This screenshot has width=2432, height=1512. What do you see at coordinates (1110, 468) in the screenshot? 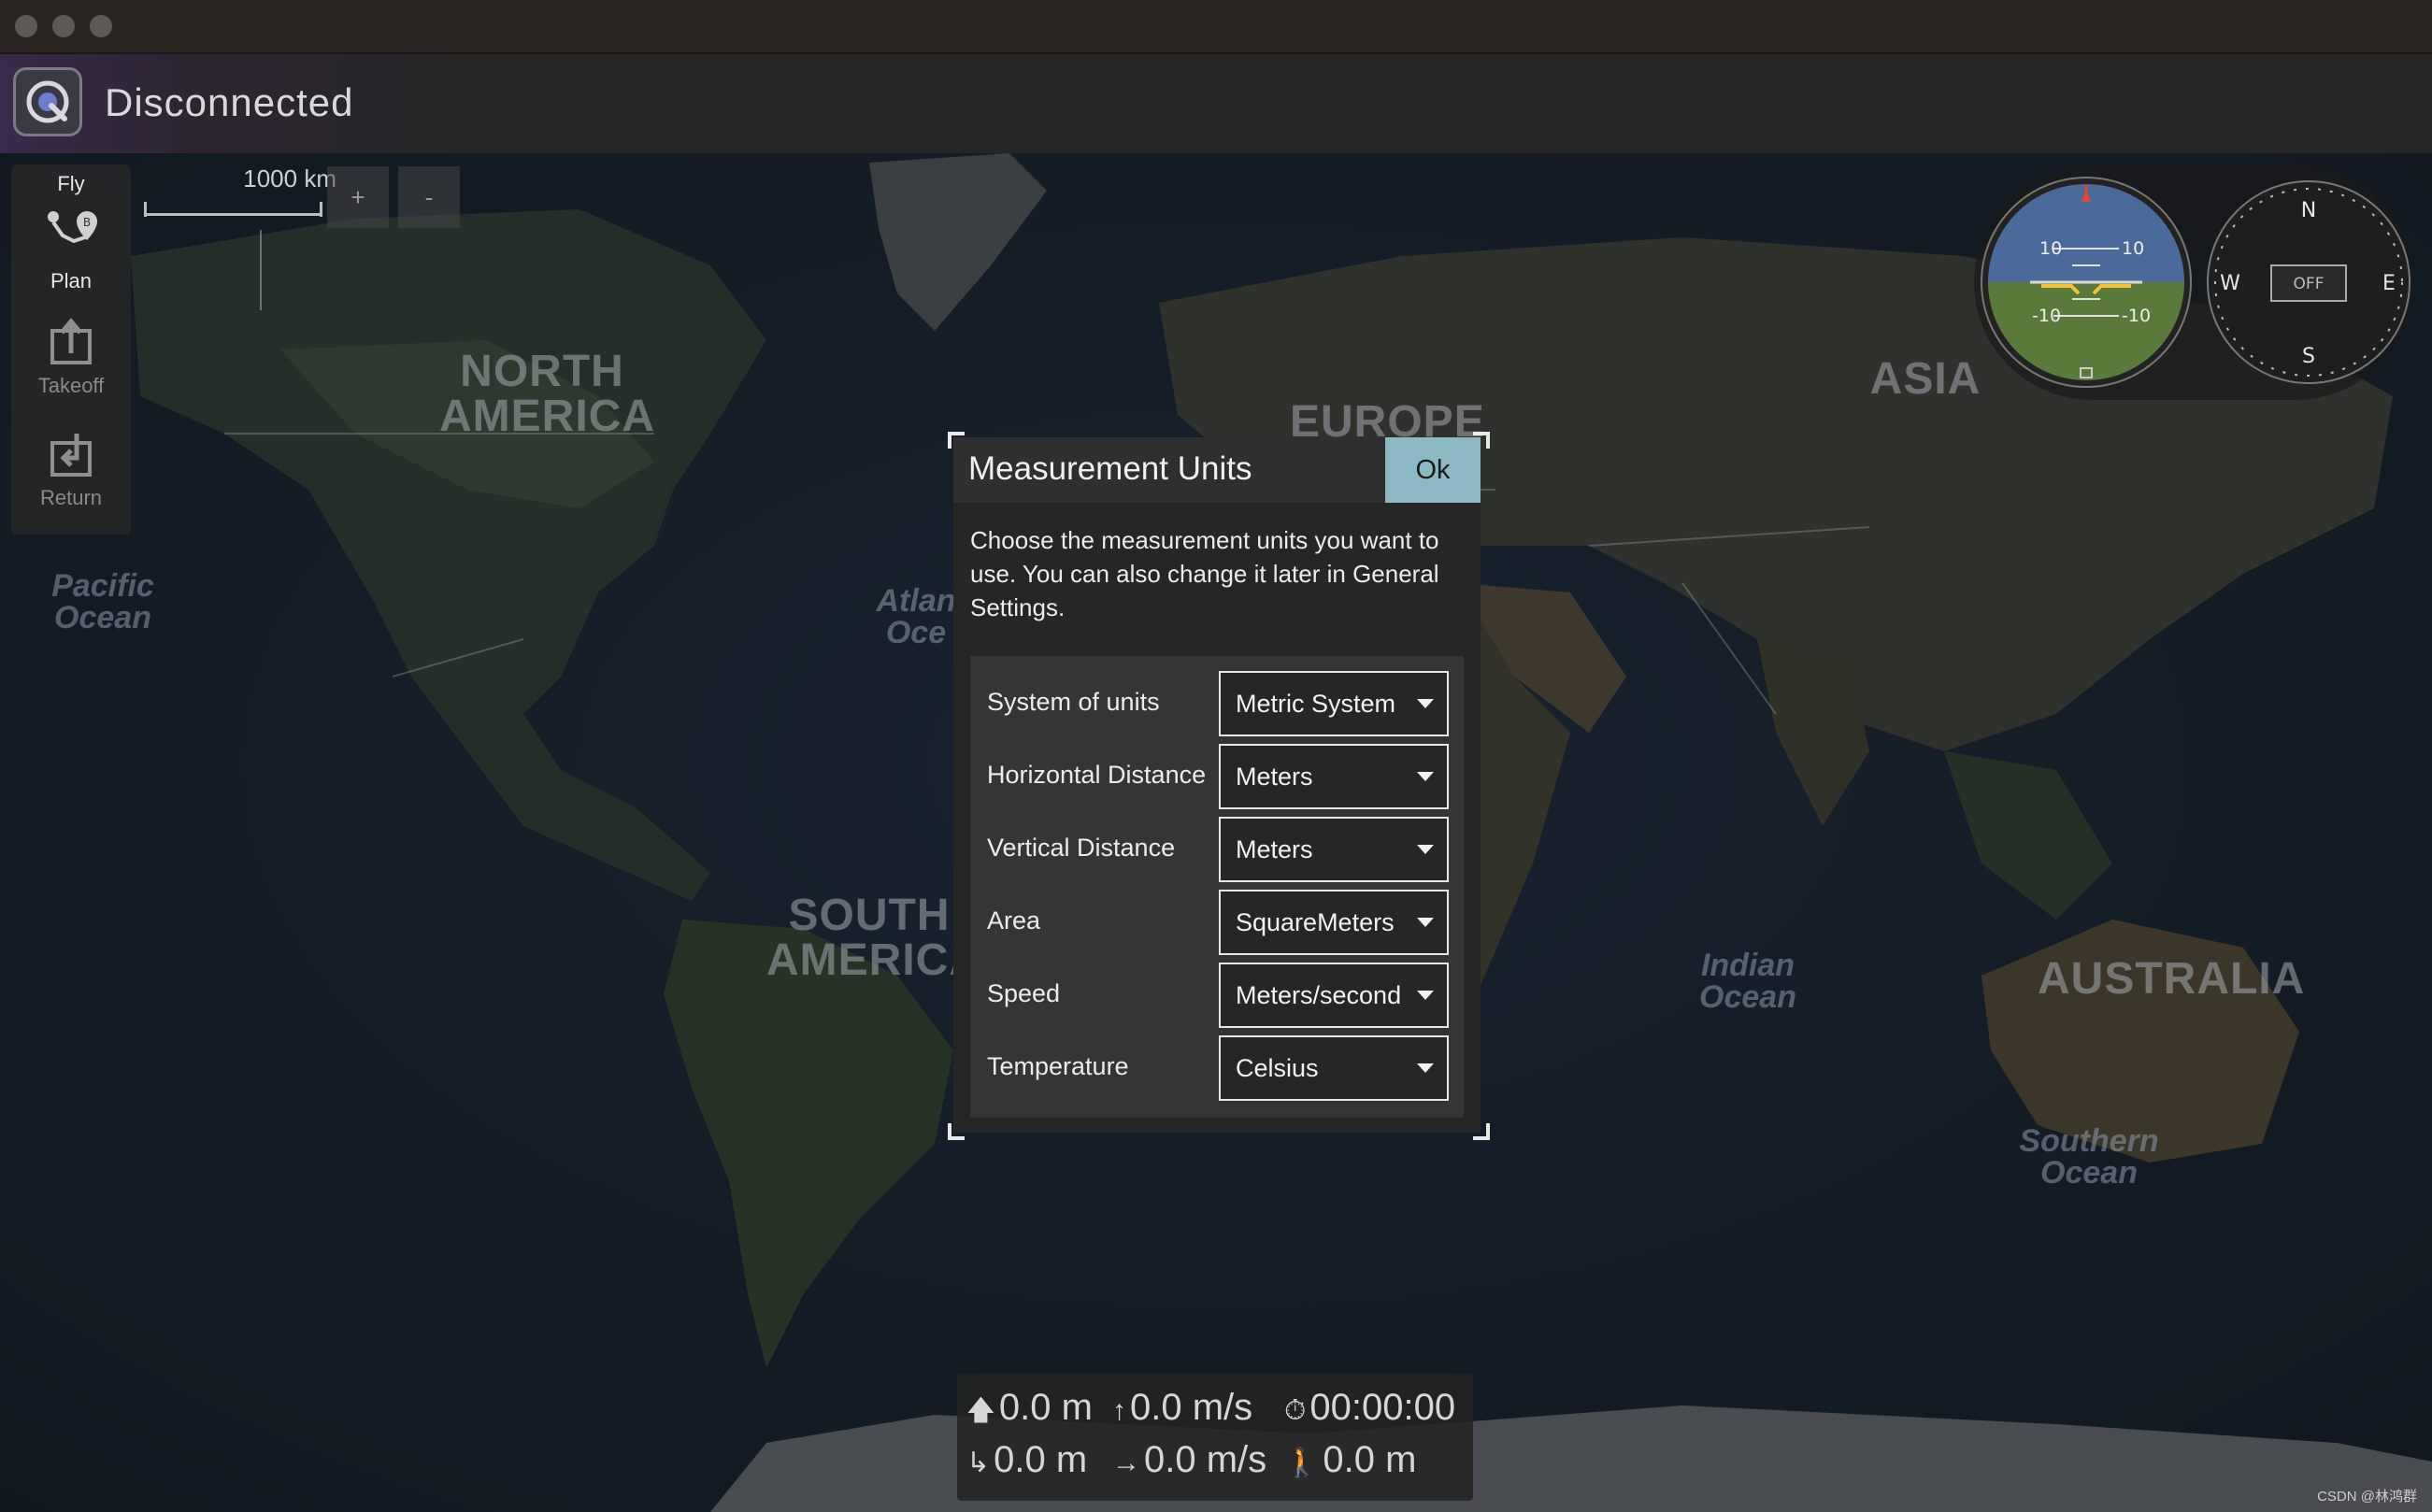
I see `dialog-title: Measurement Units` at bounding box center [1110, 468].